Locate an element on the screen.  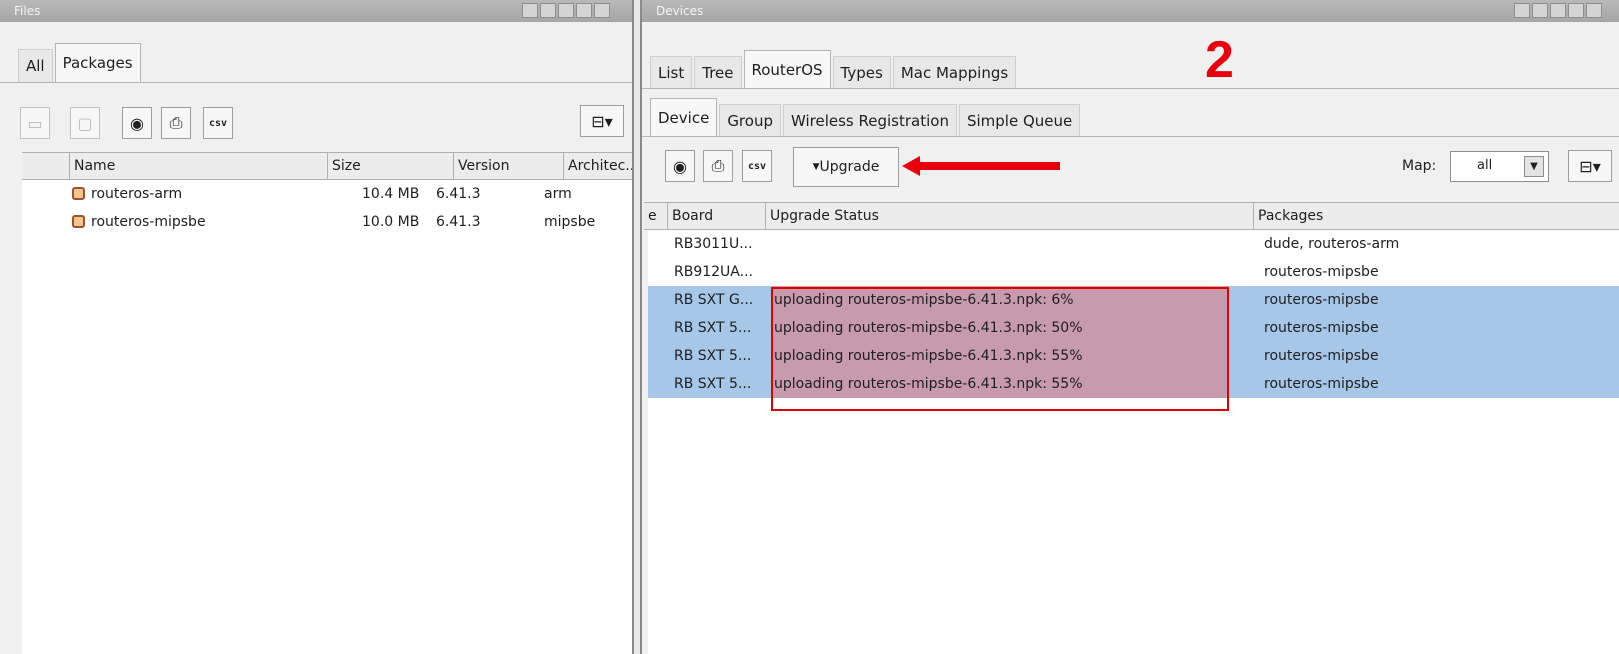
devices-tabs: List Tree RouterOS Types Mac Mappings is located at coordinates (834, 69).